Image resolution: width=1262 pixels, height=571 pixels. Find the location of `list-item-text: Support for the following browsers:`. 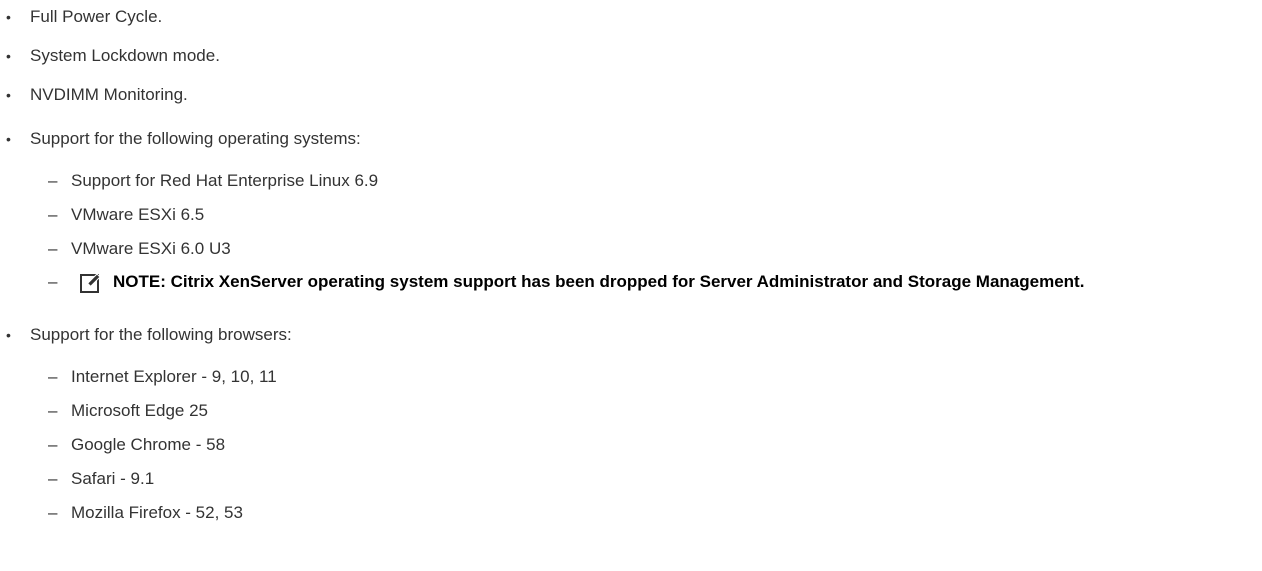

list-item-text: Support for the following browsers: is located at coordinates (161, 334).